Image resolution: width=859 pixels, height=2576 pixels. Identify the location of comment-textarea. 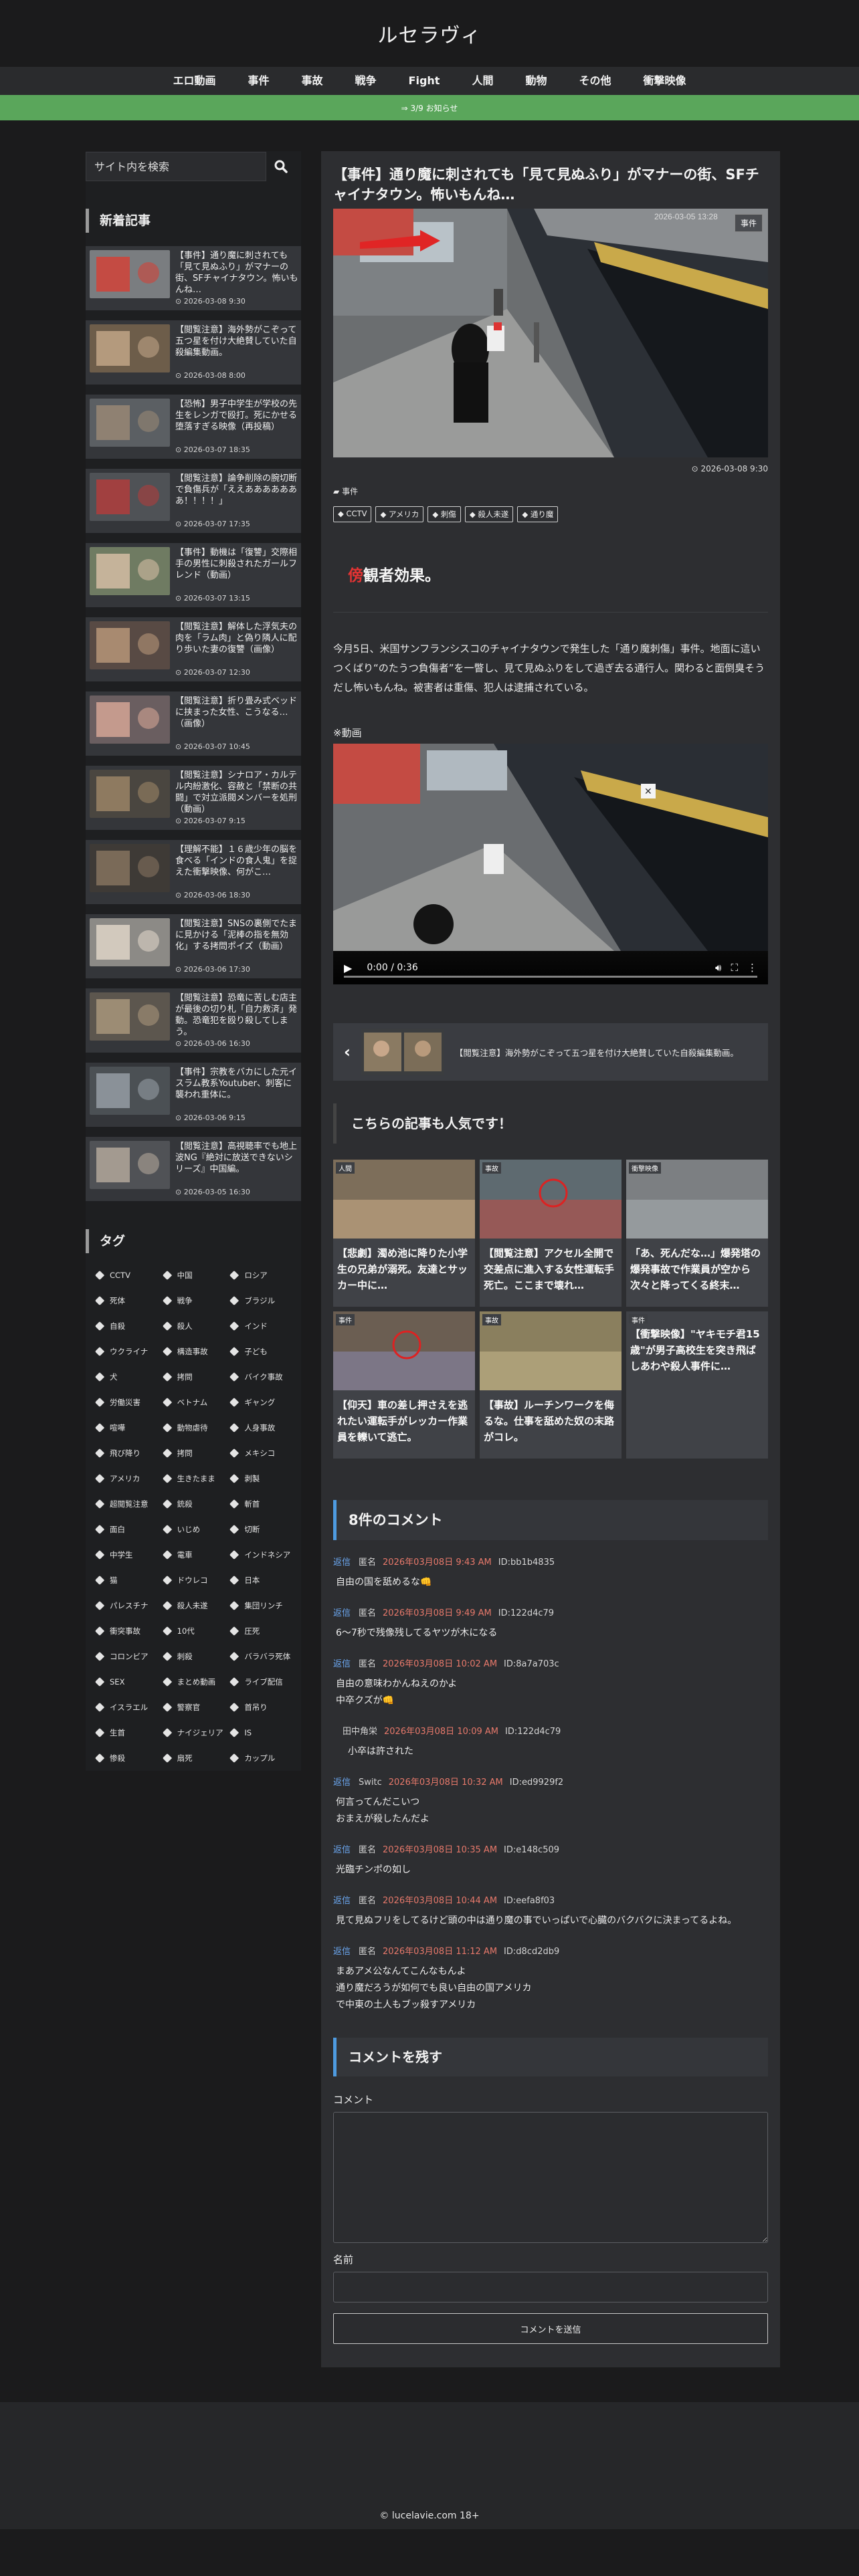
(551, 2178).